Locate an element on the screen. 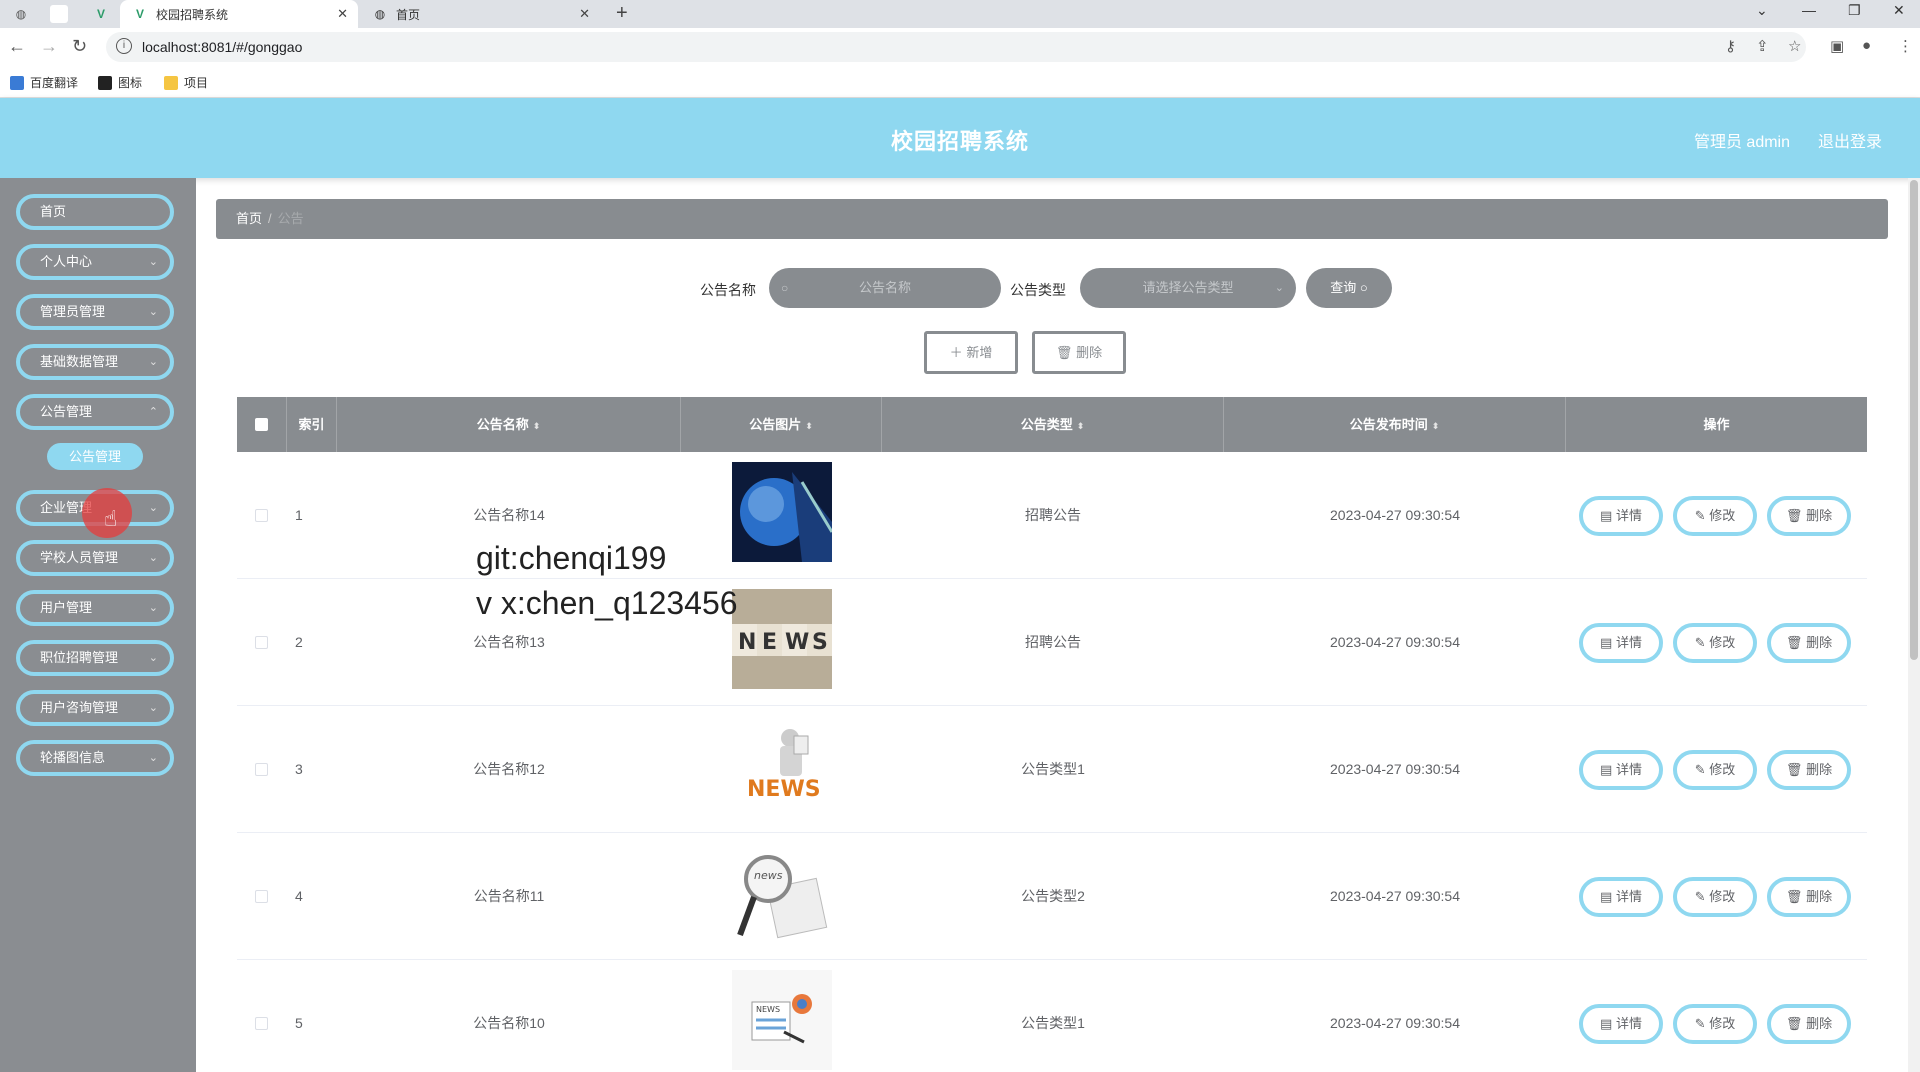 This screenshot has height=1072, width=1920. key-icon: ⚷ is located at coordinates (1730, 46).